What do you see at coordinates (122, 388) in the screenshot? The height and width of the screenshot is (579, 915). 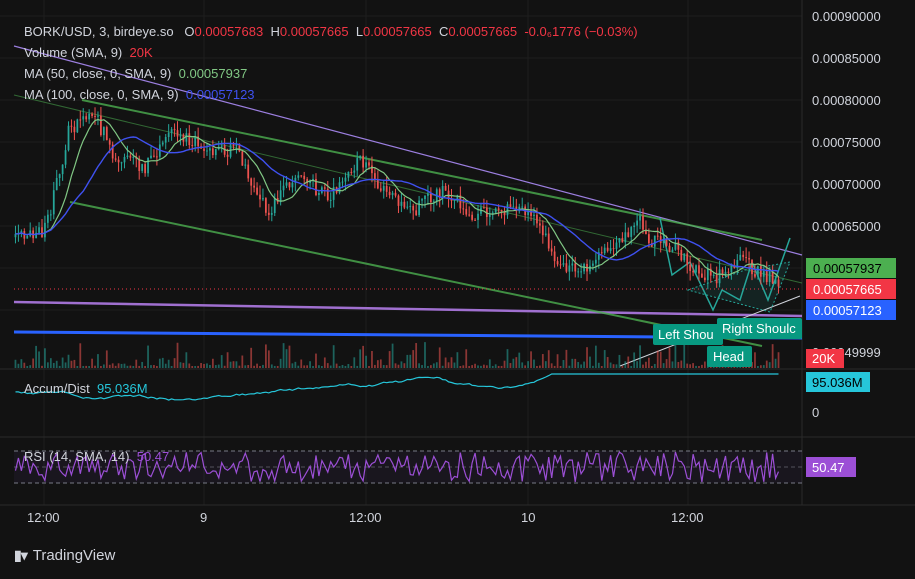 I see `accum-value: 95.036M` at bounding box center [122, 388].